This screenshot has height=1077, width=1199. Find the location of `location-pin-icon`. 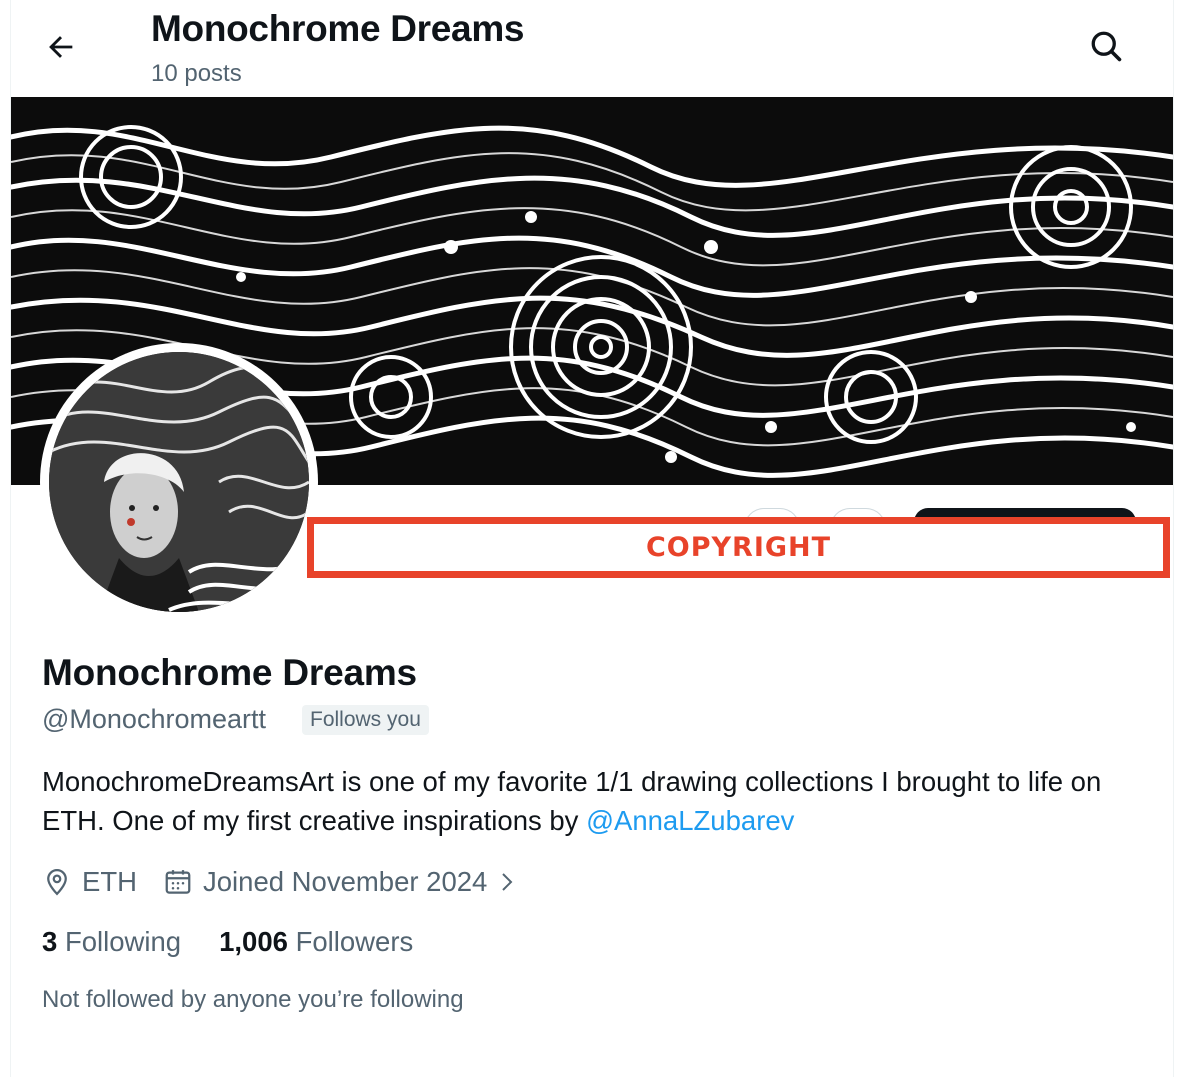

location-pin-icon is located at coordinates (57, 882).